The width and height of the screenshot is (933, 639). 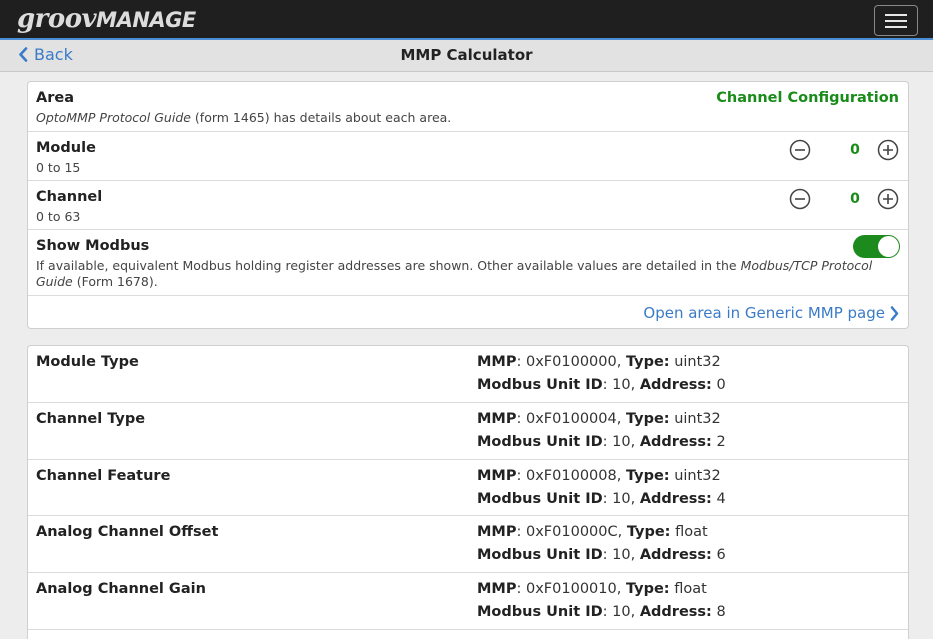 What do you see at coordinates (764, 313) in the screenshot?
I see `open-link-label: Open area in Generic MMP page` at bounding box center [764, 313].